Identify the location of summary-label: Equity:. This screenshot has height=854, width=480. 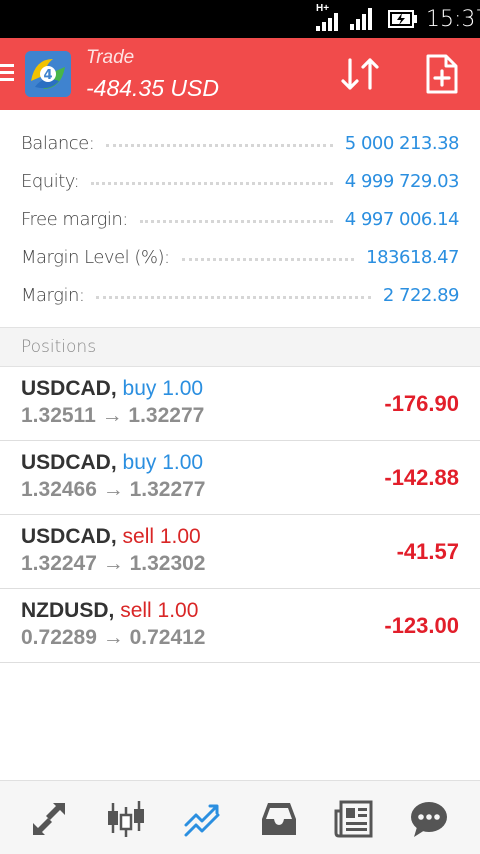
(50, 181).